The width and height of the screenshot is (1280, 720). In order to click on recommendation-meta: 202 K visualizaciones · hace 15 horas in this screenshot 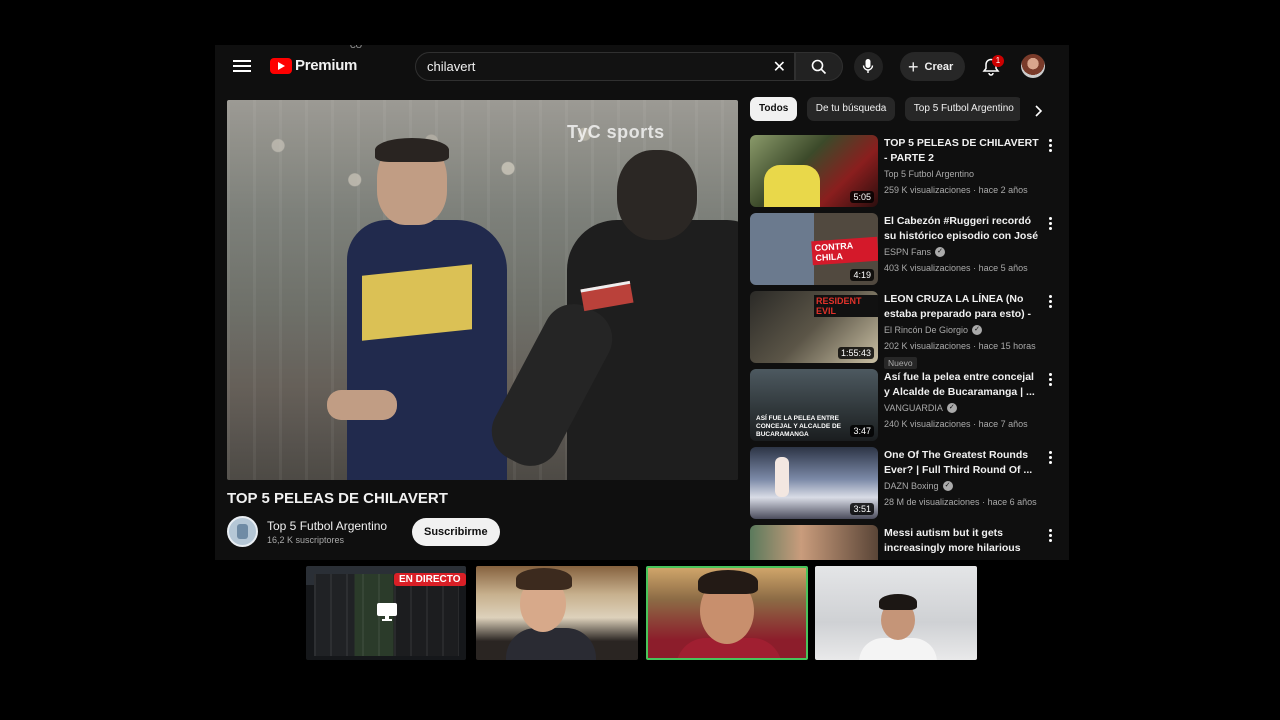, I will do `click(960, 346)`.